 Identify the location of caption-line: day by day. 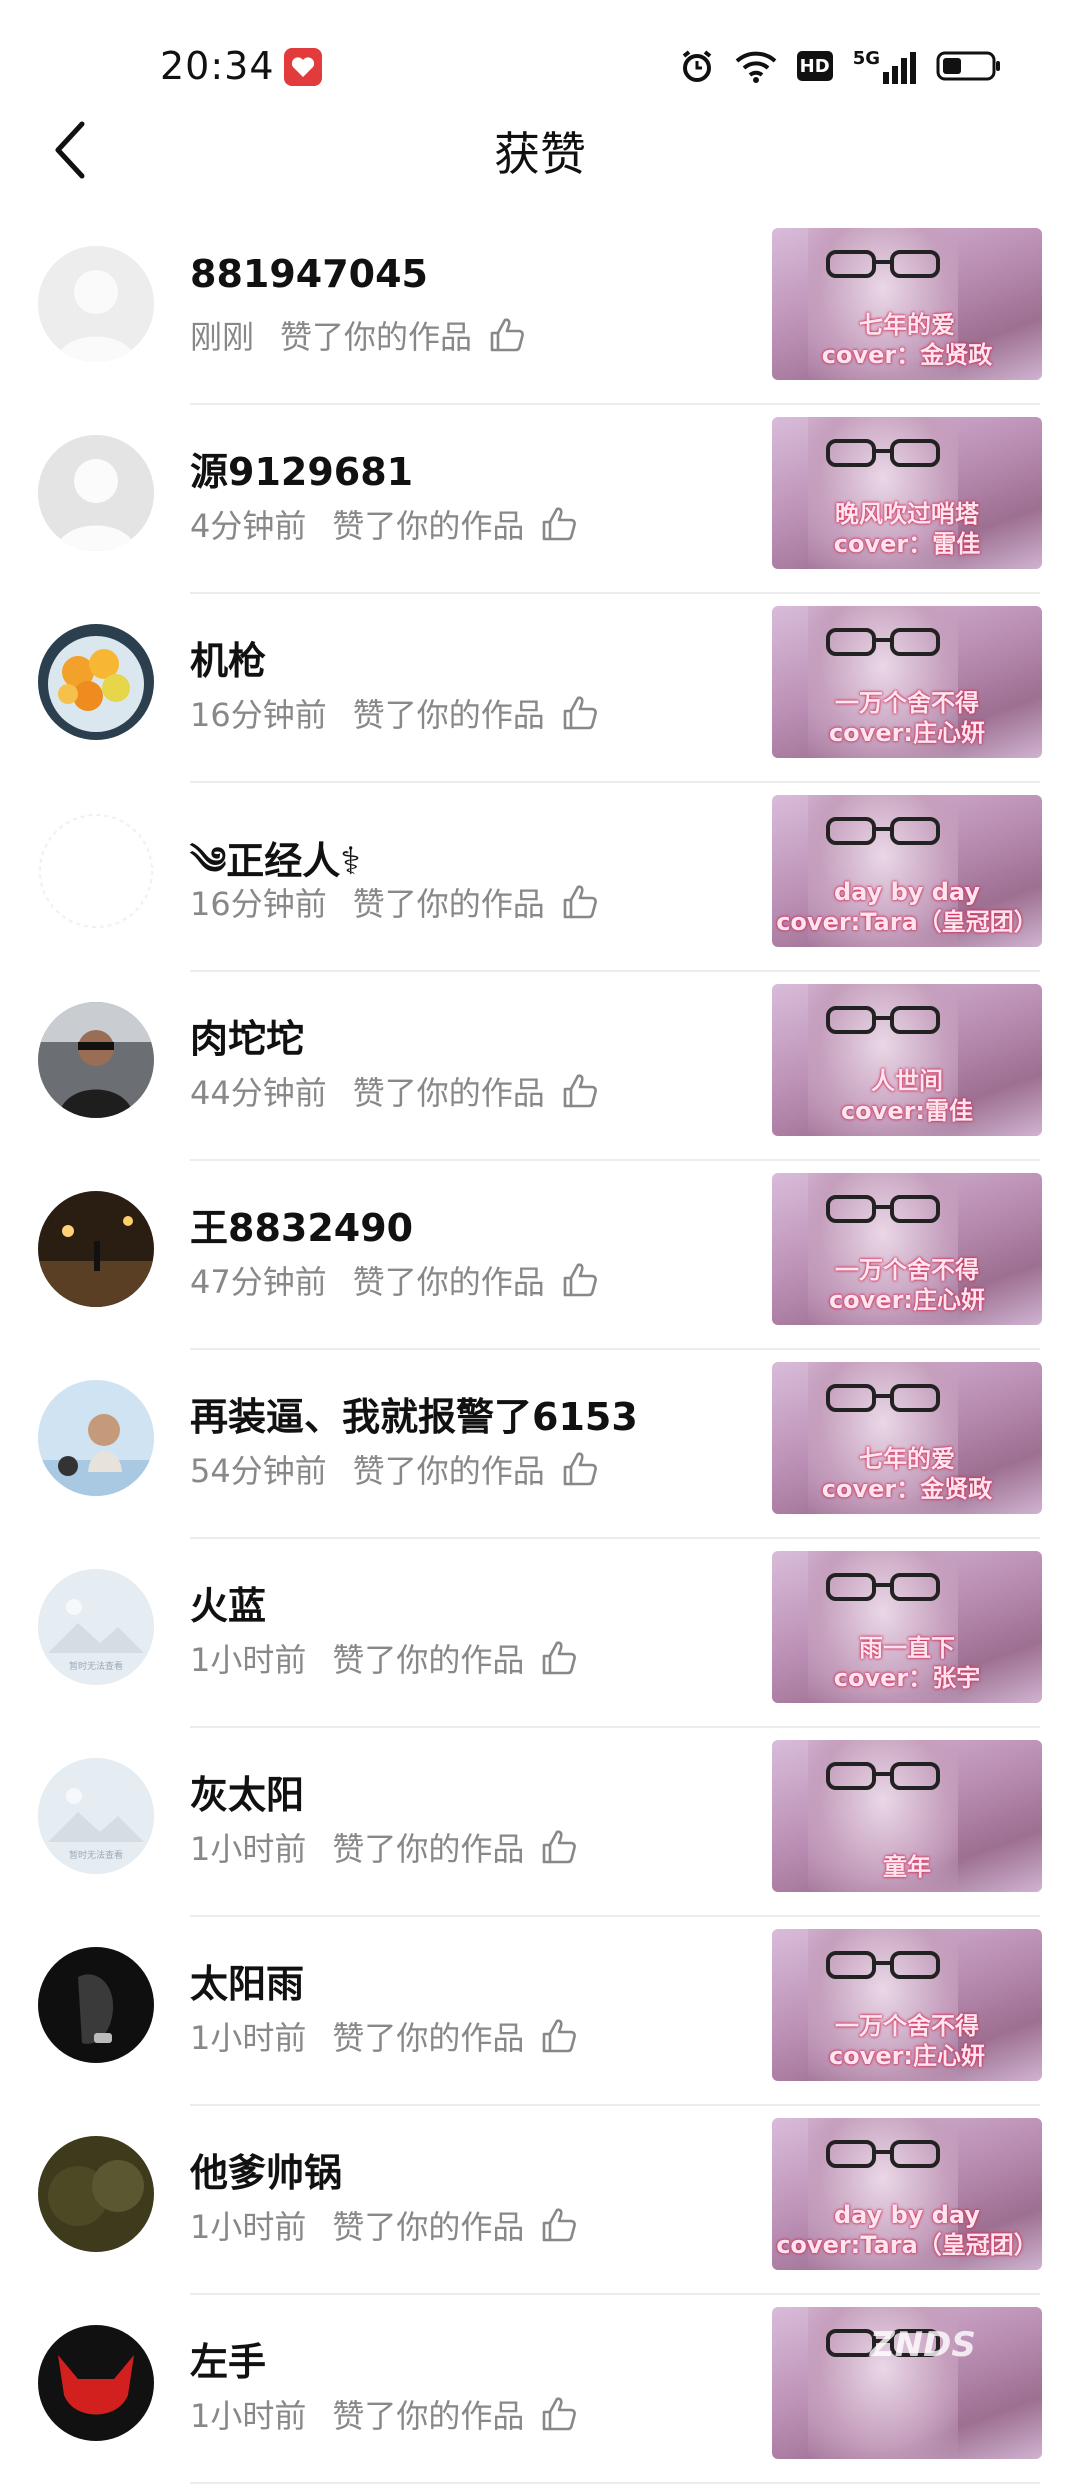
(907, 892).